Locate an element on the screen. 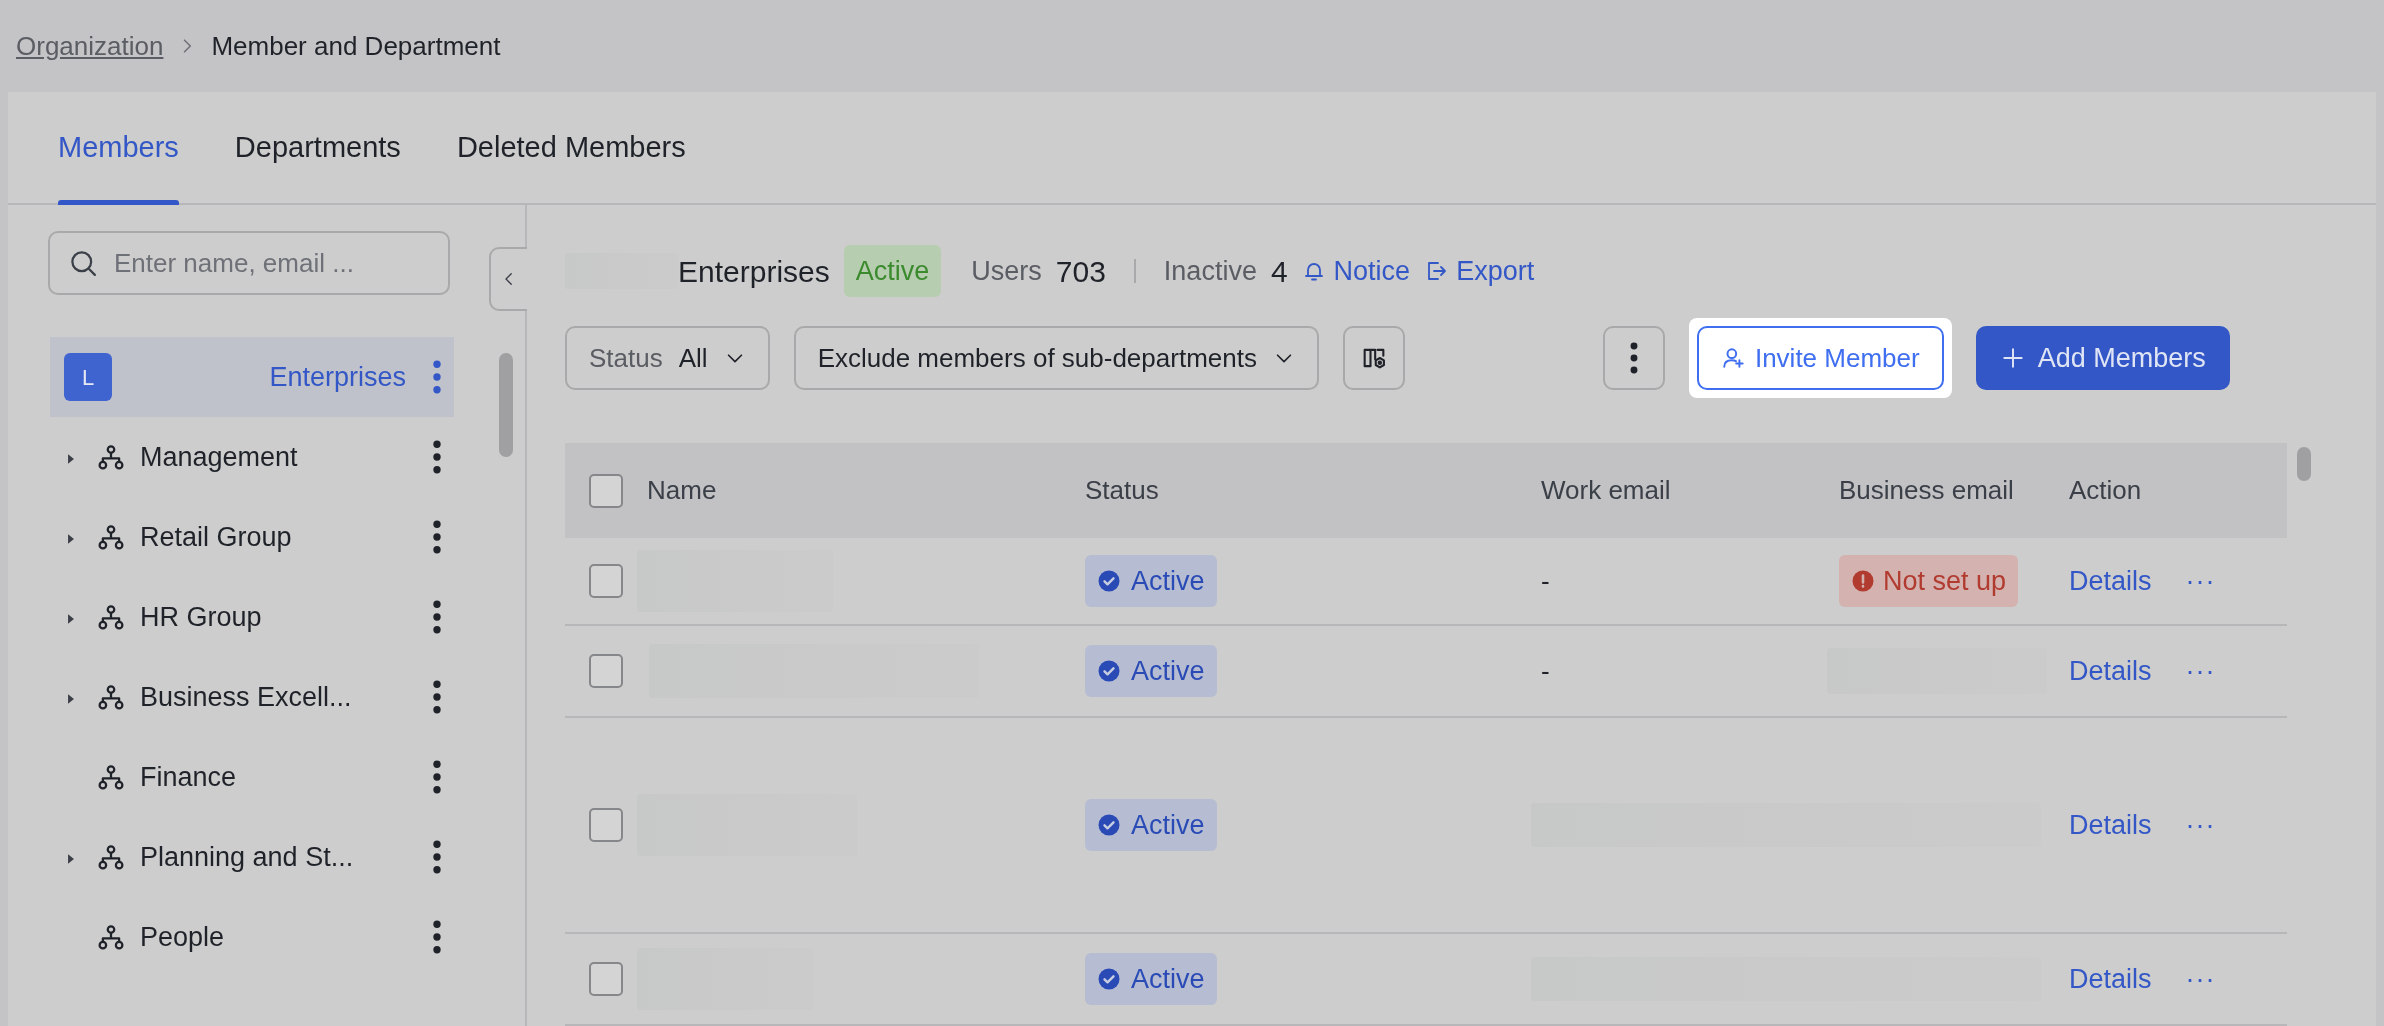 Image resolution: width=2384 pixels, height=1026 pixels. column-header: Business email is located at coordinates (1926, 490).